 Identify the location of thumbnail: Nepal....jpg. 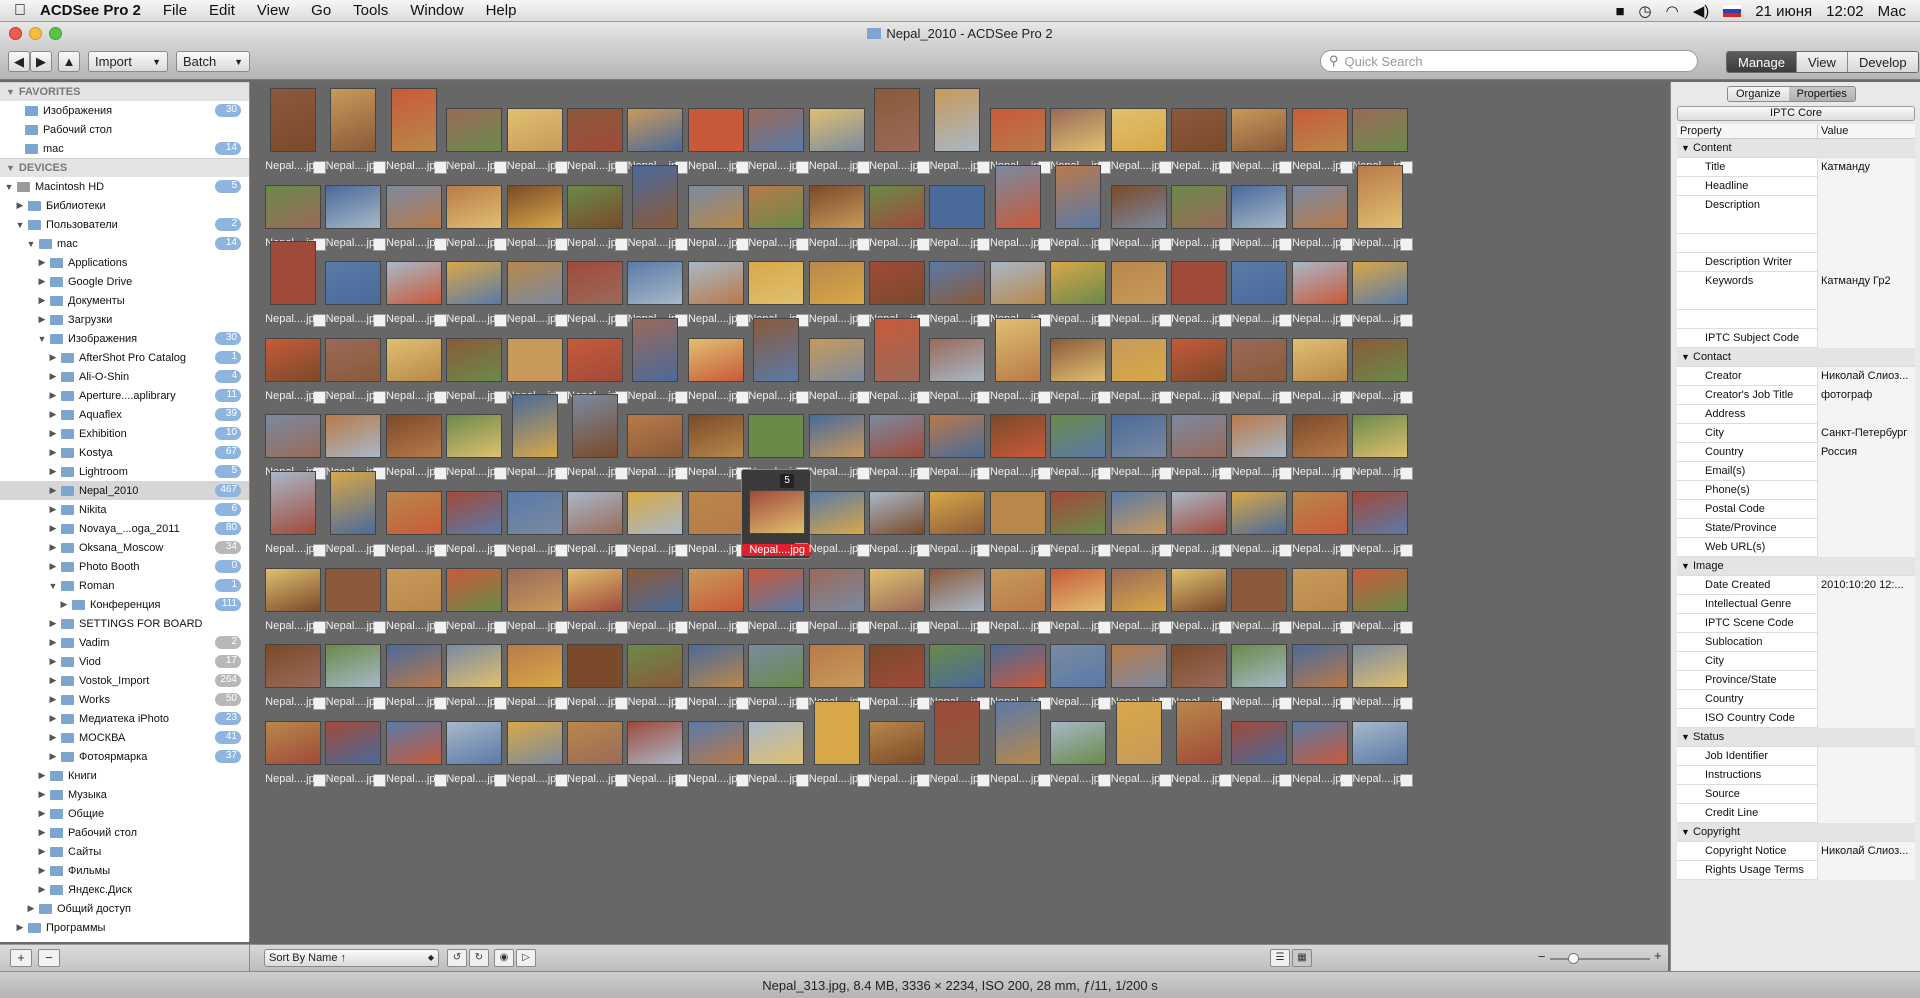
(1380, 744).